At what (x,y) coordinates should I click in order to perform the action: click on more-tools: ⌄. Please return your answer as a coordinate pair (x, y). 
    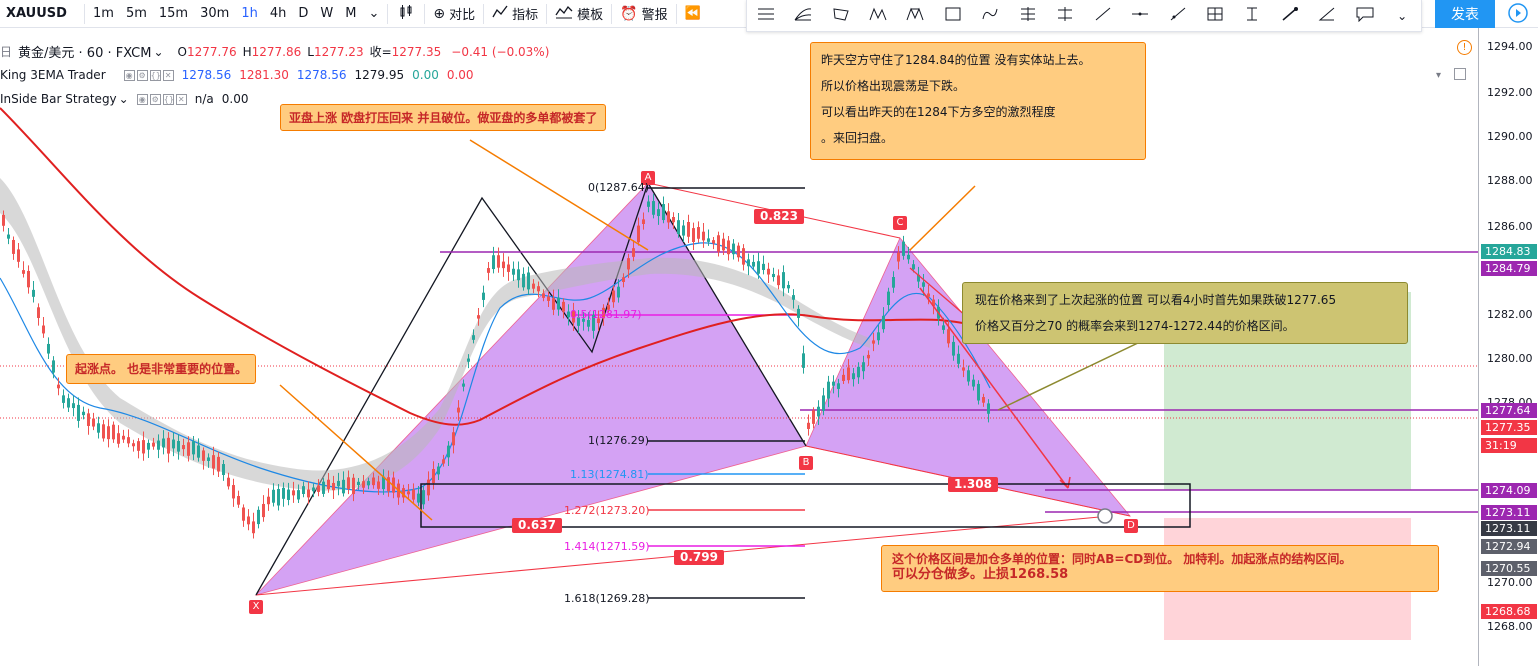
    Looking at the image, I should click on (1402, 16).